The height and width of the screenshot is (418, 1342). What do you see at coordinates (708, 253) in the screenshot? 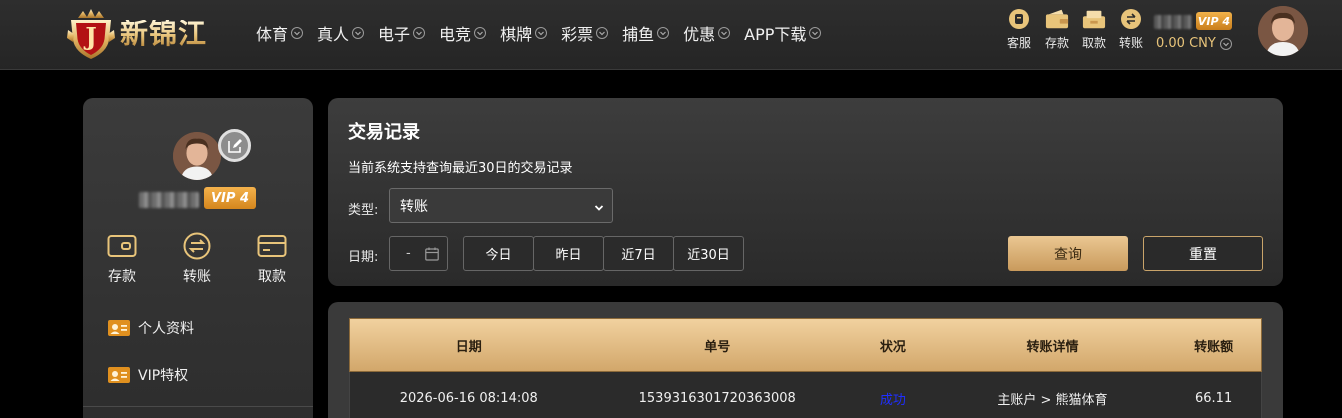
I see `range-30days-button: 近30日` at bounding box center [708, 253].